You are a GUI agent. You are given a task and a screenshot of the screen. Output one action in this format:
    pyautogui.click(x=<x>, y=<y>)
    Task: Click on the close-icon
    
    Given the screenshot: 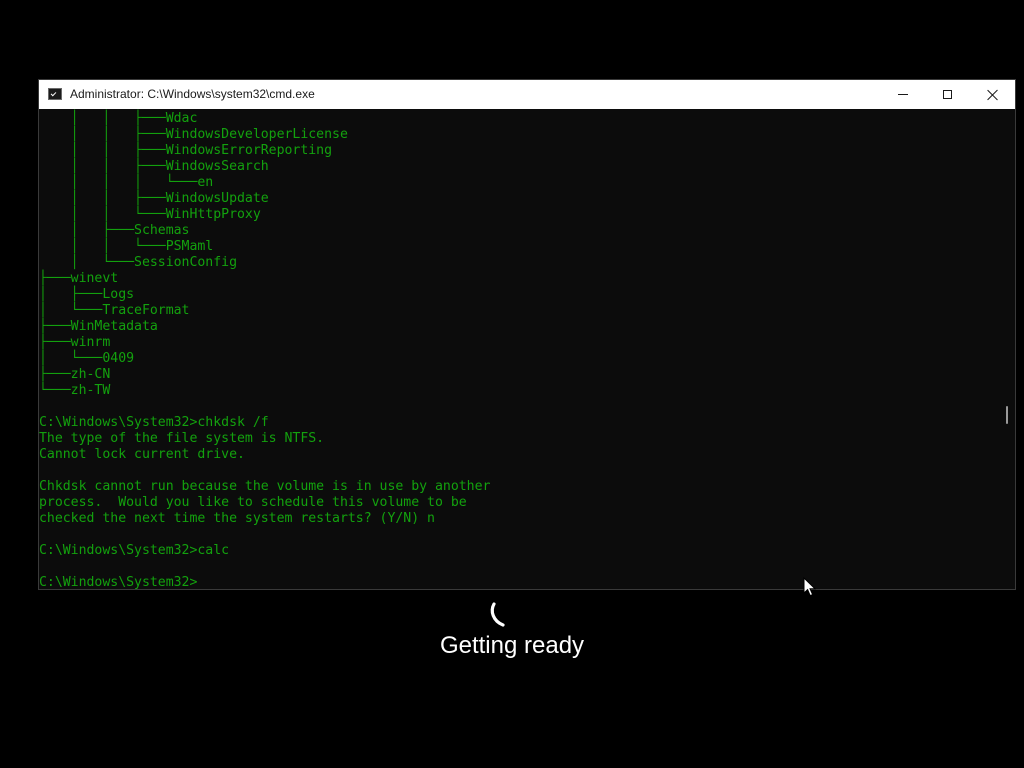 What is the action you would take?
    pyautogui.click(x=993, y=95)
    